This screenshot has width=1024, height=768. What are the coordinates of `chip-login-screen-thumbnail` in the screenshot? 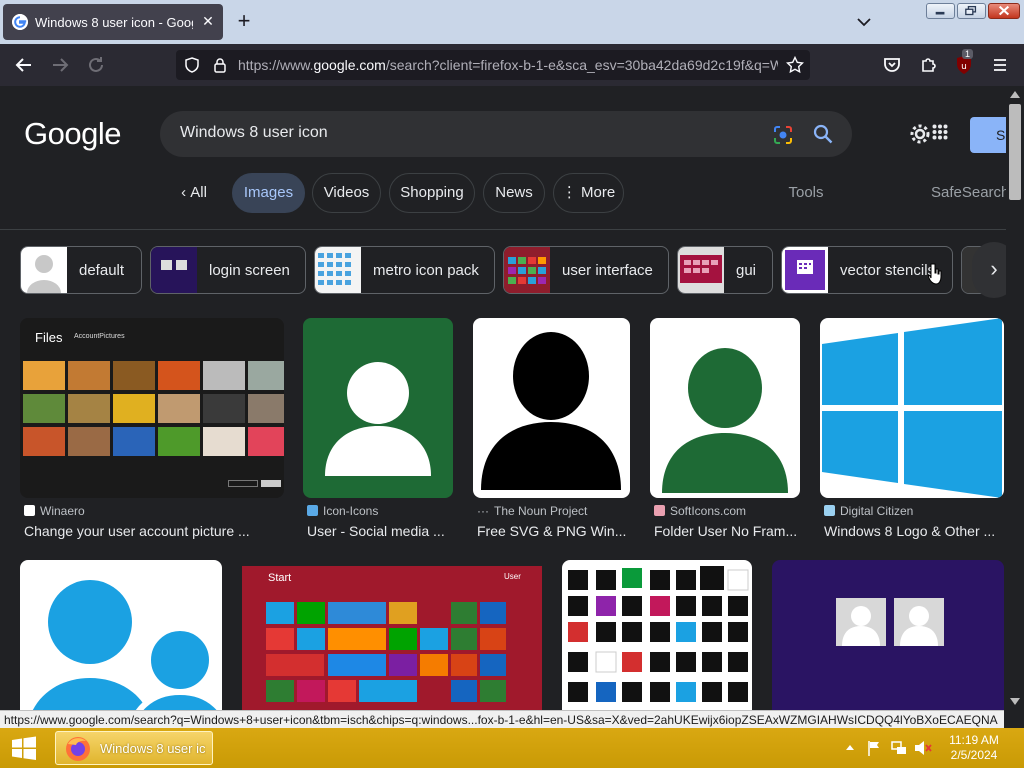 It's located at (174, 270).